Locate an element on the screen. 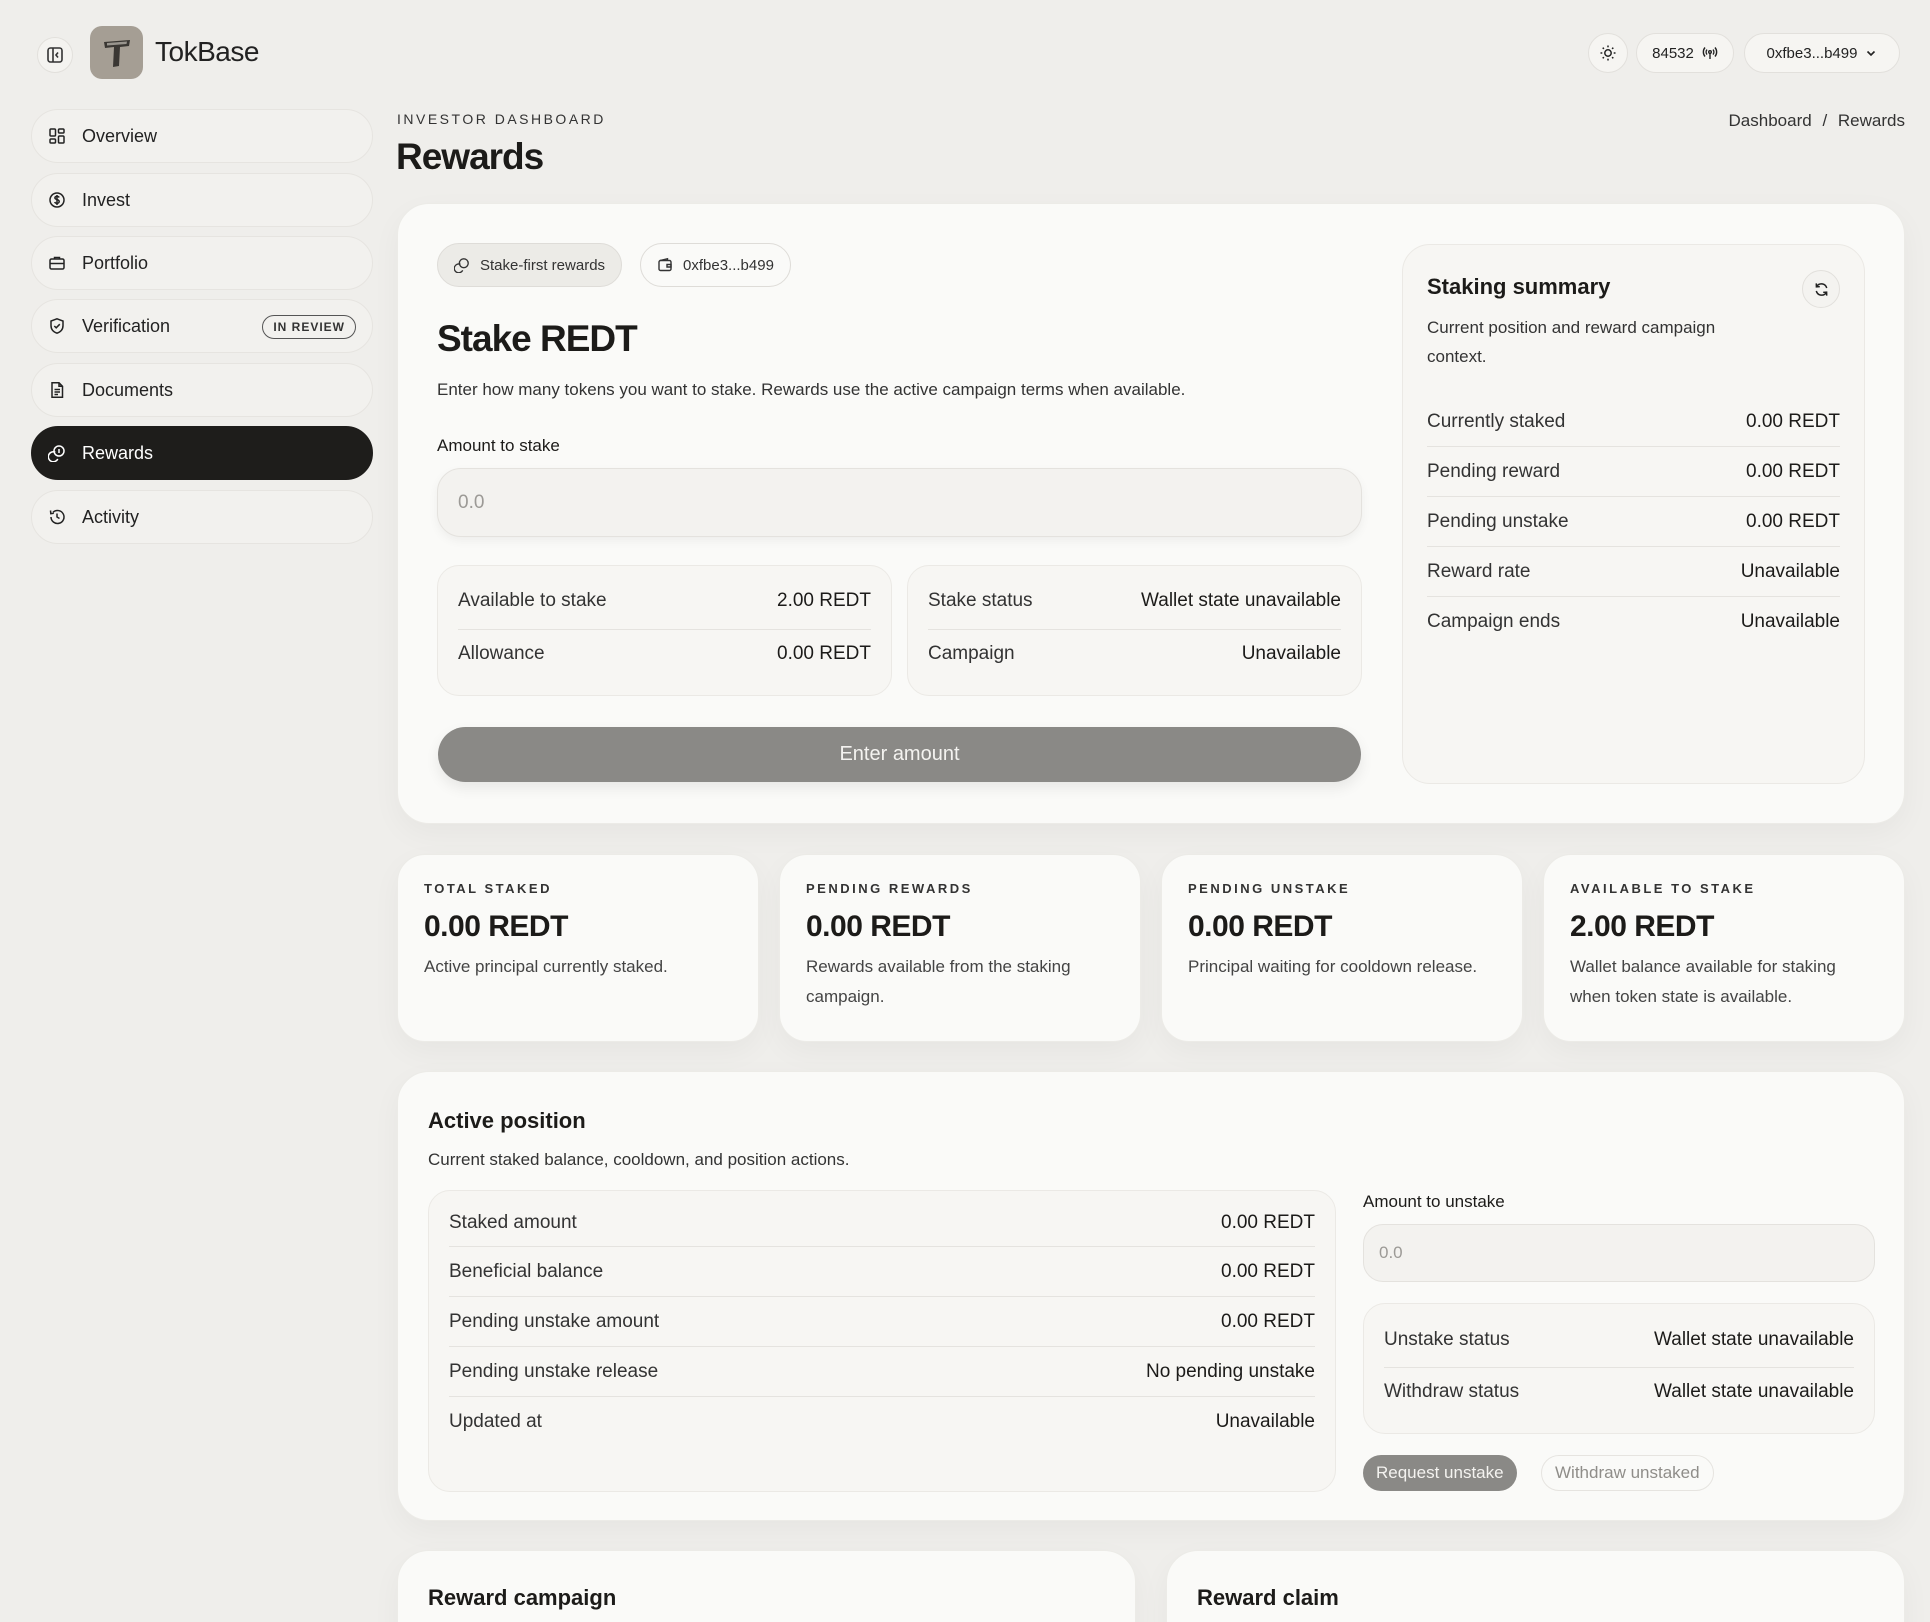 This screenshot has height=1622, width=1930. sun-icon is located at coordinates (1608, 53).